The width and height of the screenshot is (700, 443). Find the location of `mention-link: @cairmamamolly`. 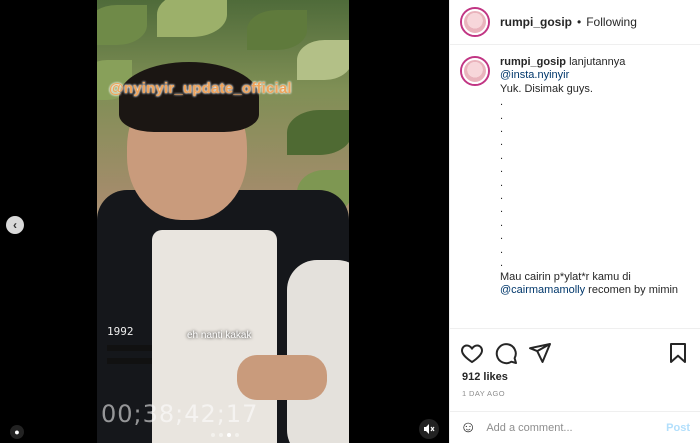

mention-link: @cairmamamolly is located at coordinates (542, 290).